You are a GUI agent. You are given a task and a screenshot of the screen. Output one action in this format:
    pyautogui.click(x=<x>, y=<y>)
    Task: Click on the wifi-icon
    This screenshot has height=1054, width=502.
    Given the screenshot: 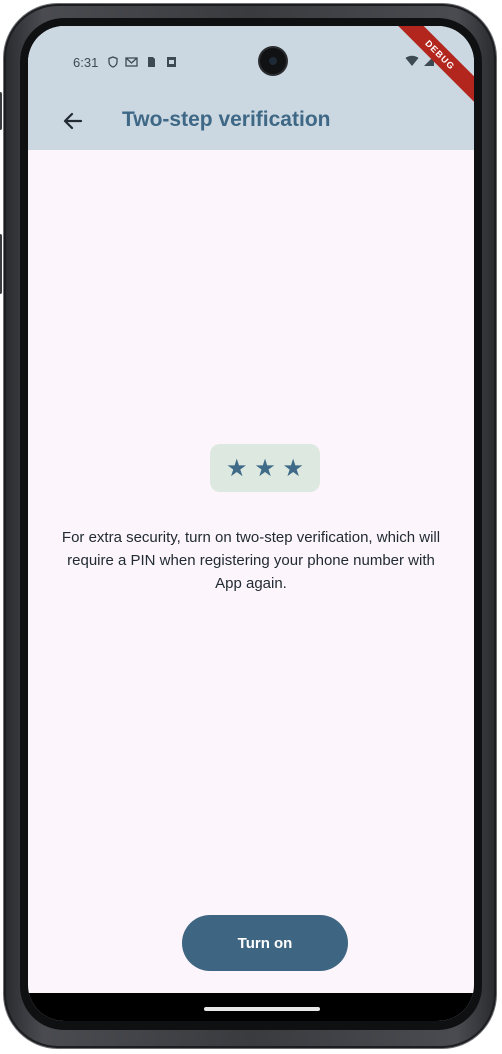 What is the action you would take?
    pyautogui.click(x=414, y=62)
    